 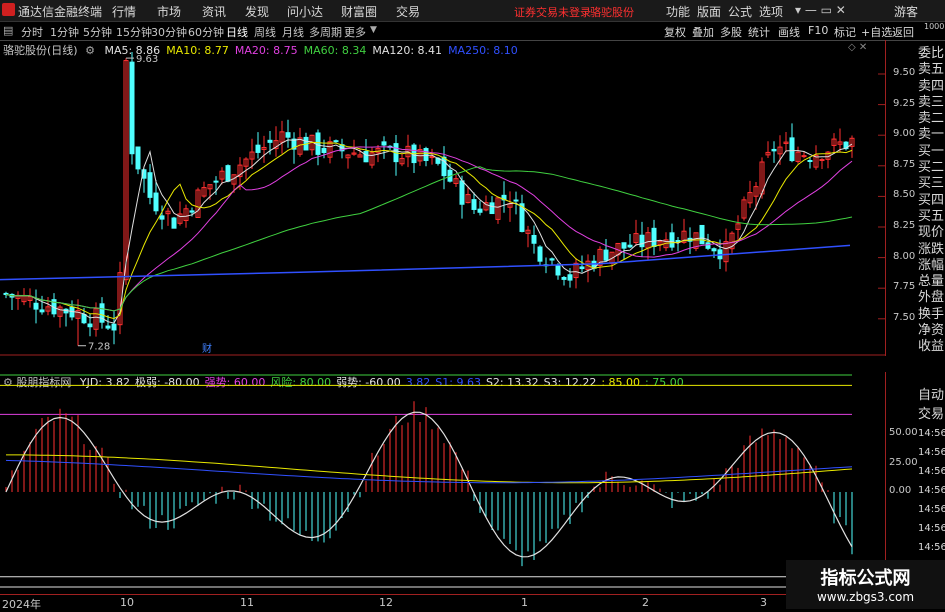 What do you see at coordinates (90, 50) in the screenshot?
I see `settings-gear-icon: ⚙` at bounding box center [90, 50].